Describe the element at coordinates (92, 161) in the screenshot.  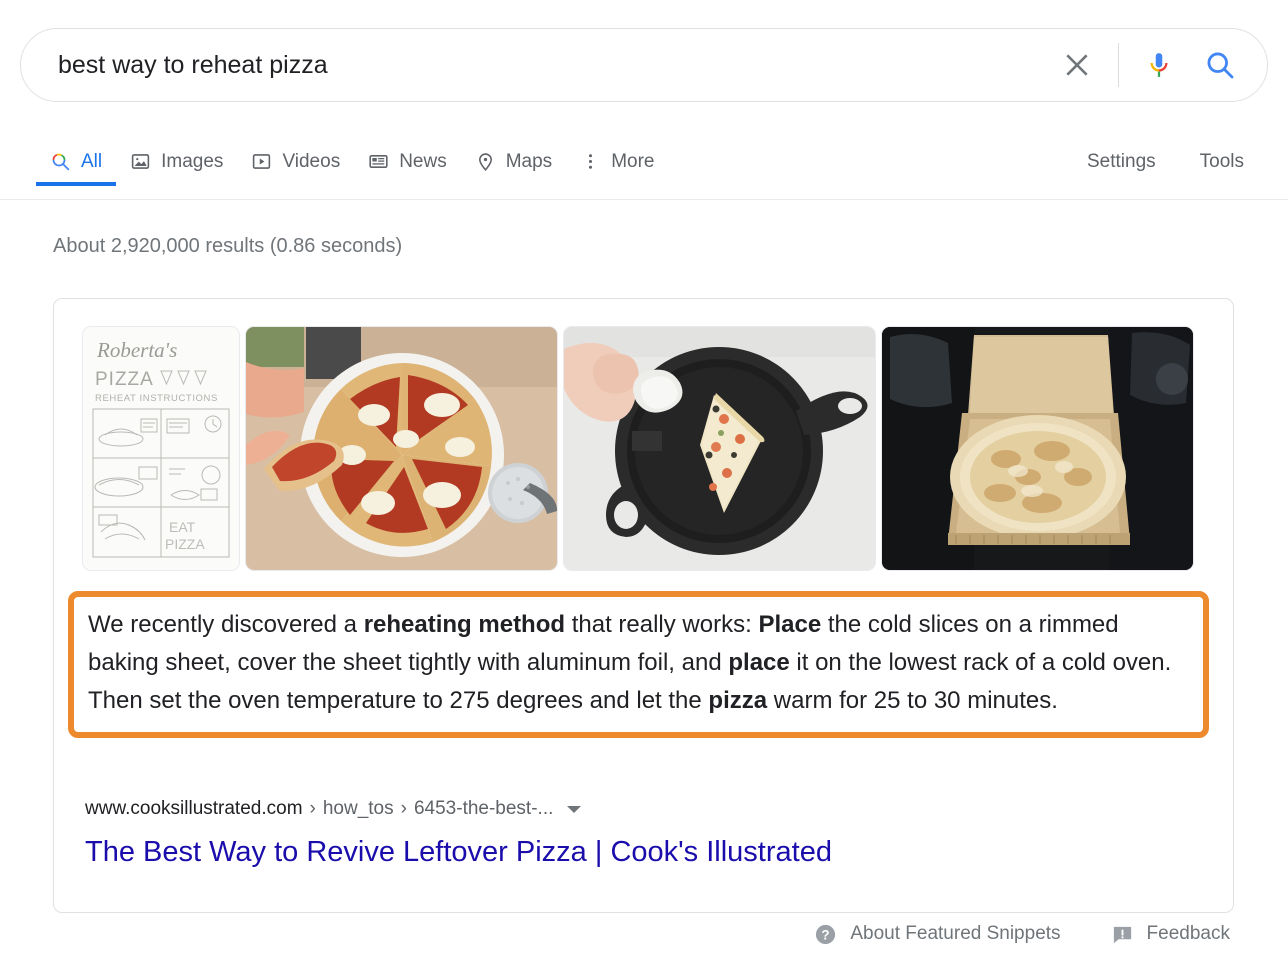
I see `tab-all-label: All` at that location.